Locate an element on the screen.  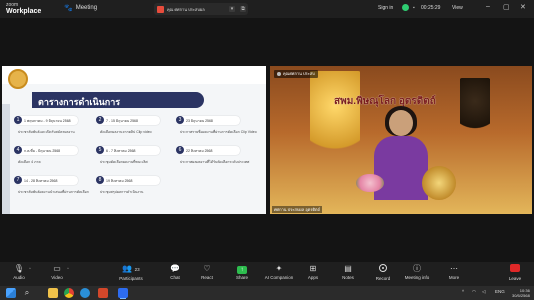
timeline-text: ประชุมคัดเลือกผลงานที่ชนะเลิศ is located at coordinates (124, 162).